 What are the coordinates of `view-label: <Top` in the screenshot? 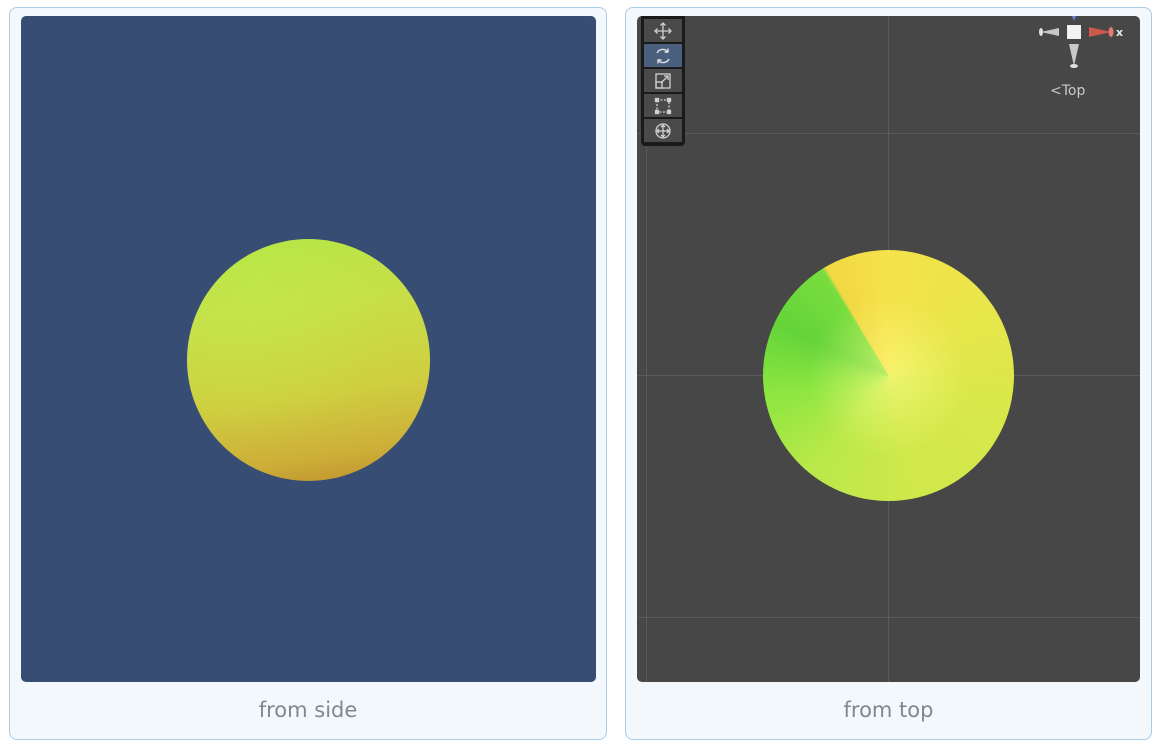 It's located at (1067, 91).